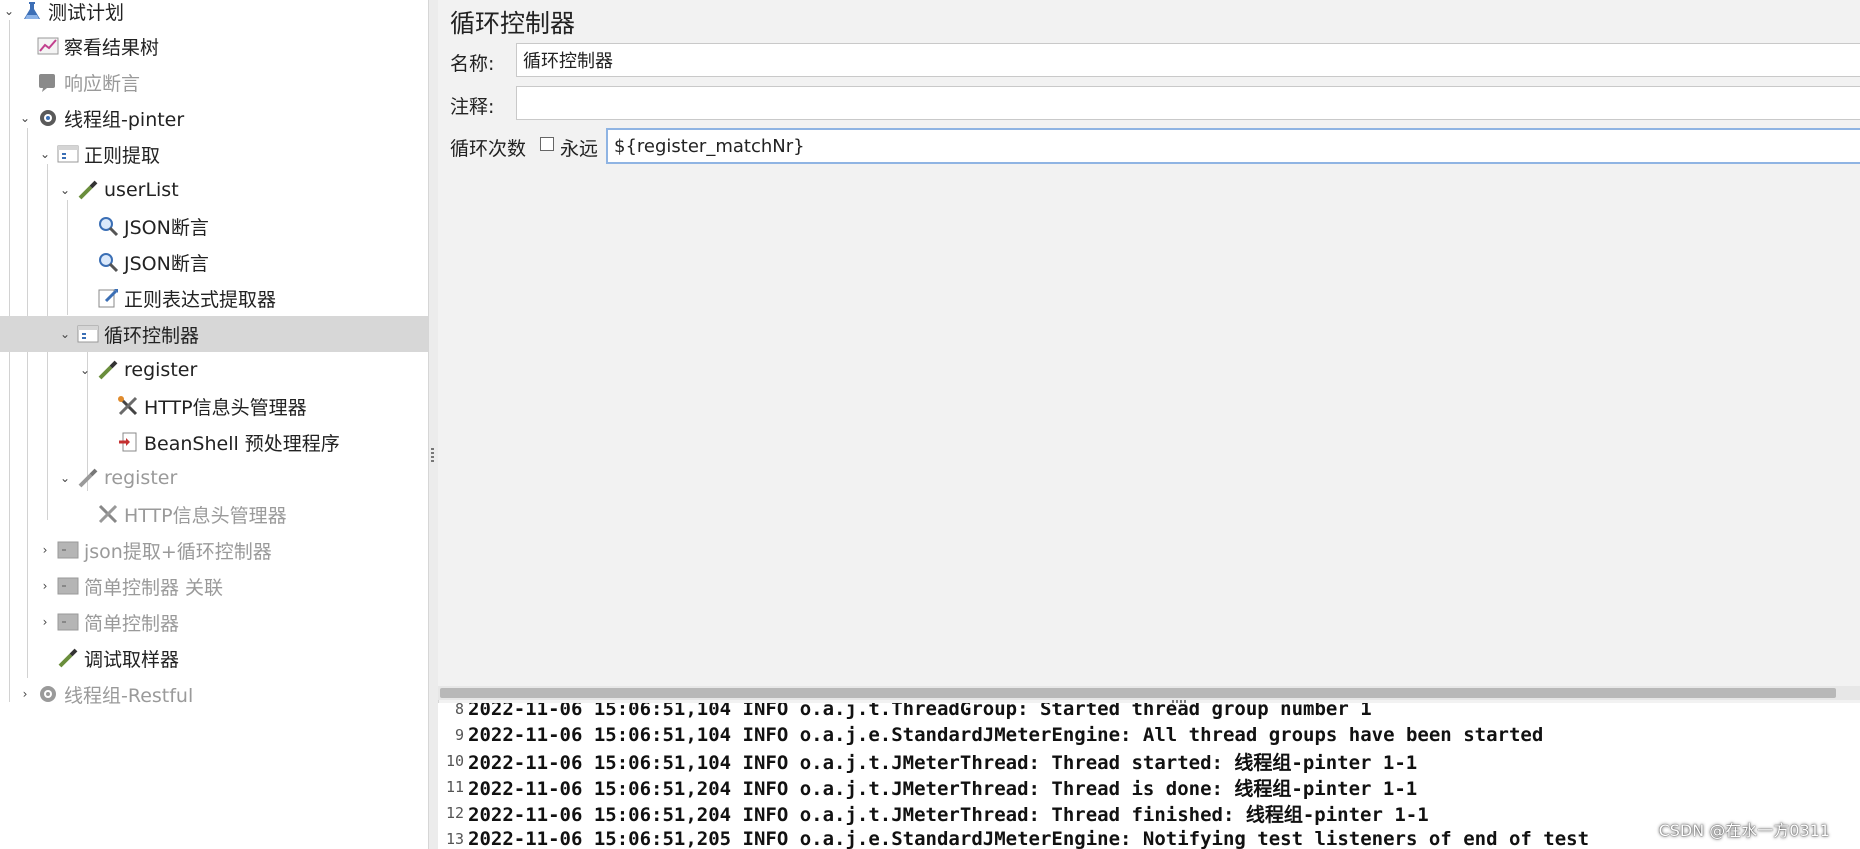  Describe the element at coordinates (223, 82) in the screenshot. I see `tree-item-response-assertion: 响应断言` at that location.